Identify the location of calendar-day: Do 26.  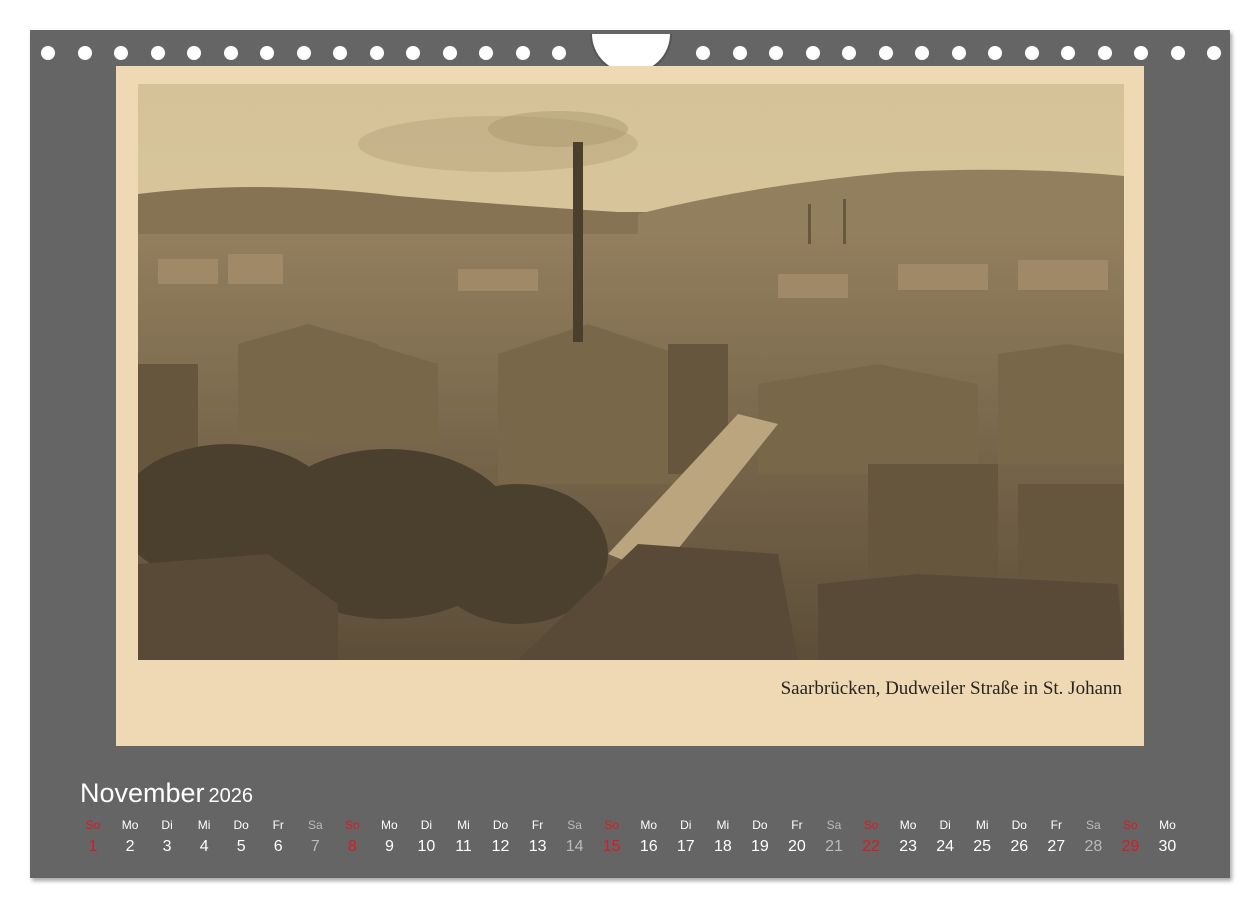
(1019, 838).